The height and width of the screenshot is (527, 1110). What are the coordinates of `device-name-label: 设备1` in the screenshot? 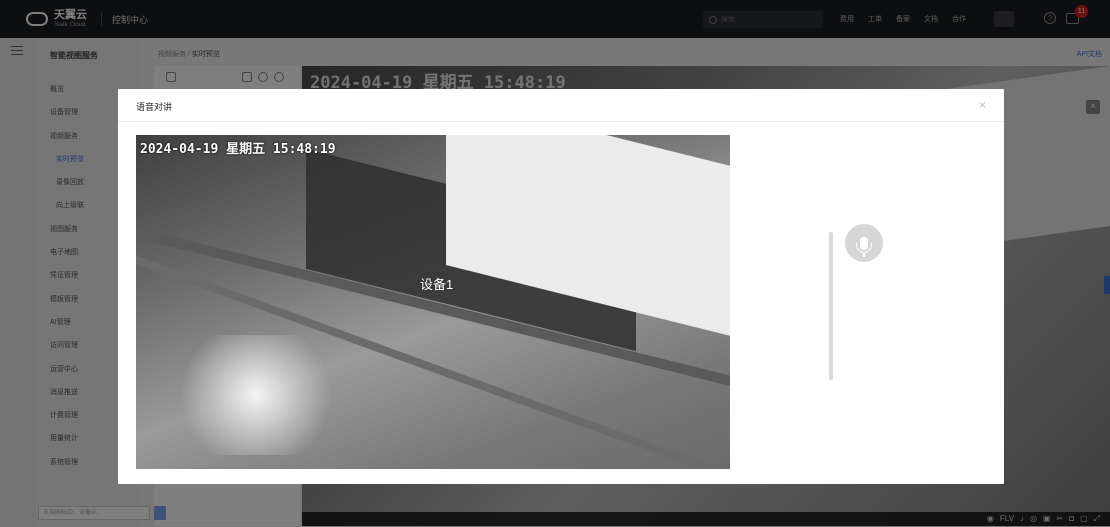 It's located at (437, 284).